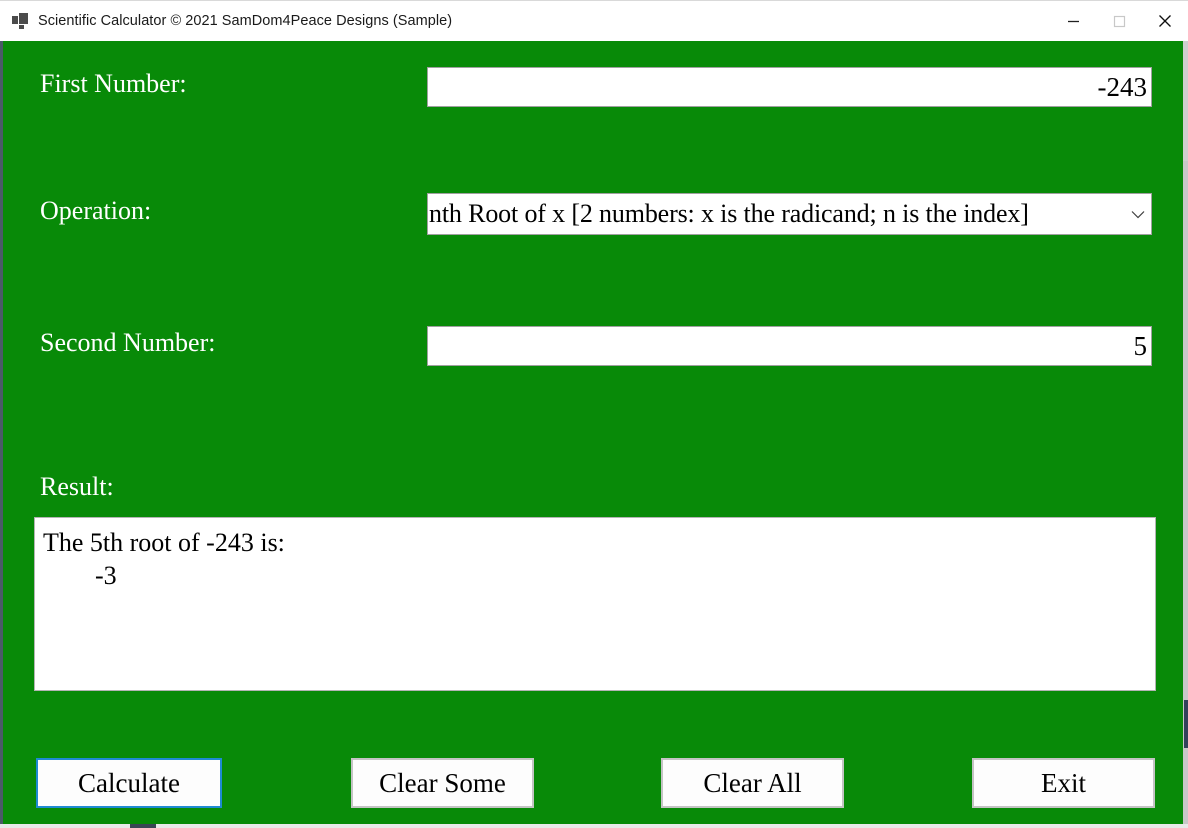 The width and height of the screenshot is (1188, 828). What do you see at coordinates (143, 826) in the screenshot?
I see `taskbar-indicator` at bounding box center [143, 826].